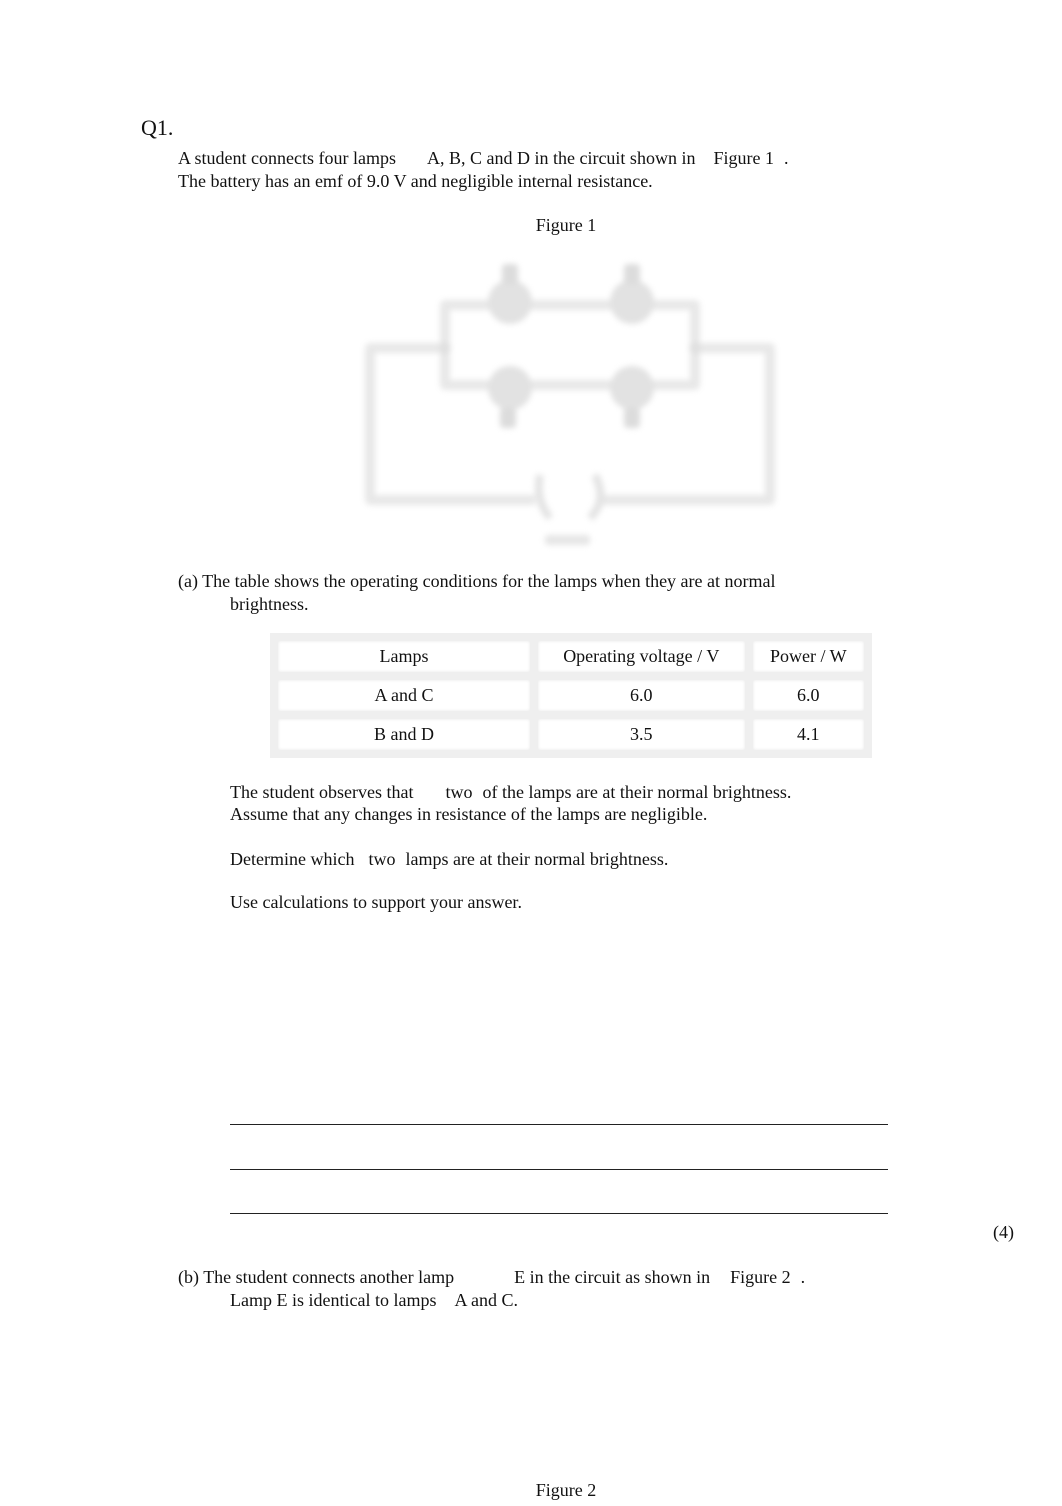  I want to click on part-b-line-2-text: Lamp E is identical to lamps, so click(333, 1300).